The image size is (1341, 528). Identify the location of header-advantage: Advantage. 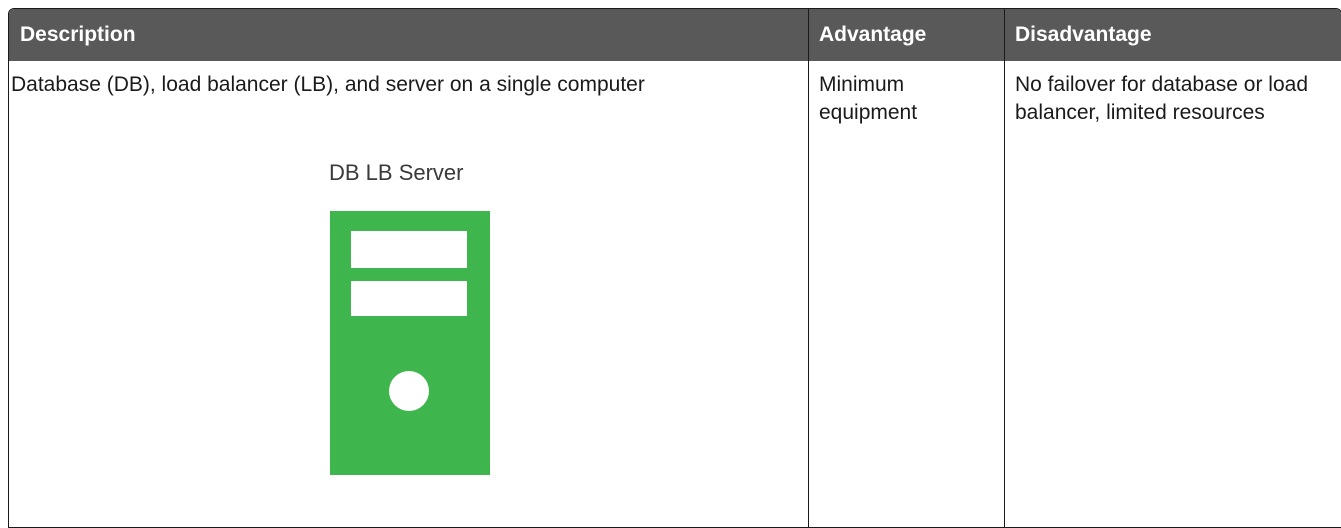
(906, 35).